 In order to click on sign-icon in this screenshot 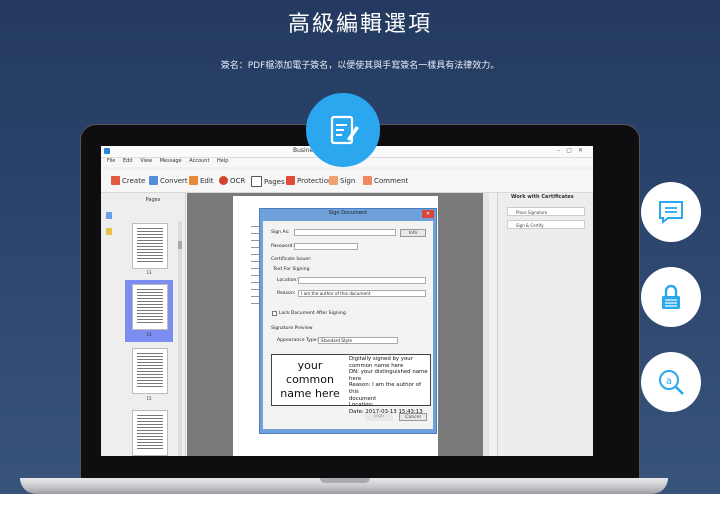, I will do `click(333, 180)`.